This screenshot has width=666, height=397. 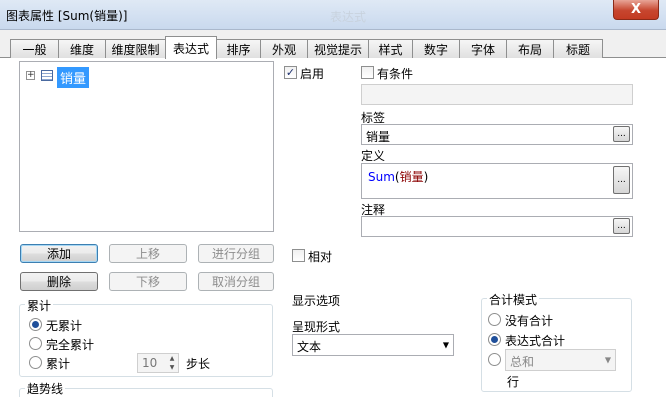 What do you see at coordinates (298, 255) in the screenshot?
I see `relative-checkbox` at bounding box center [298, 255].